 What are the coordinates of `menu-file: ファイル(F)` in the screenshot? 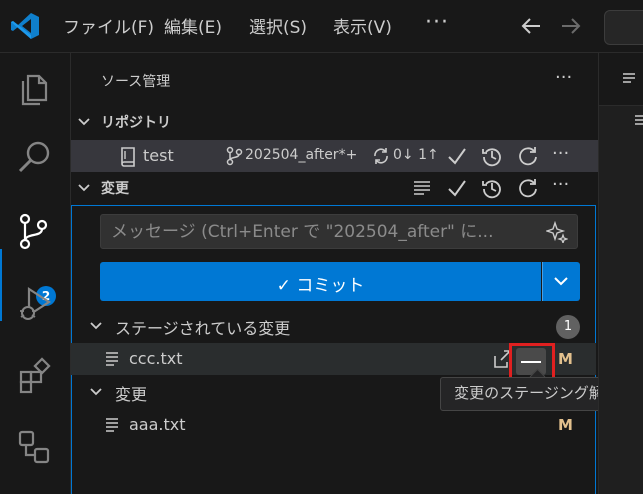 It's located at (108, 26).